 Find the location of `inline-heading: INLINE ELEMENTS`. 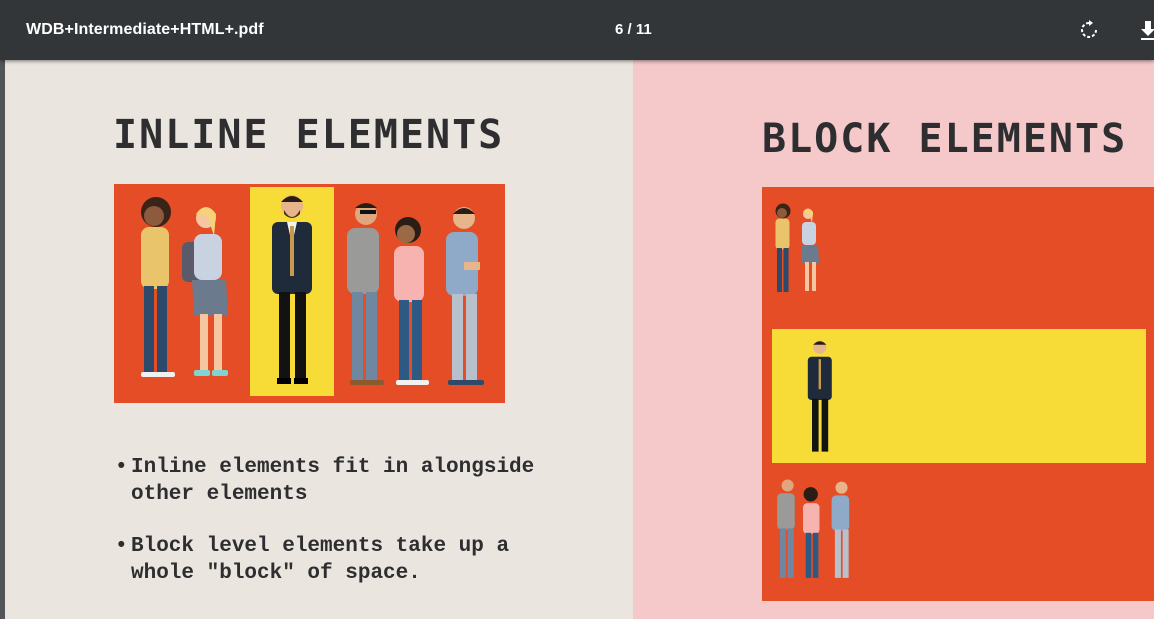

inline-heading: INLINE ELEMENTS is located at coordinates (309, 135).